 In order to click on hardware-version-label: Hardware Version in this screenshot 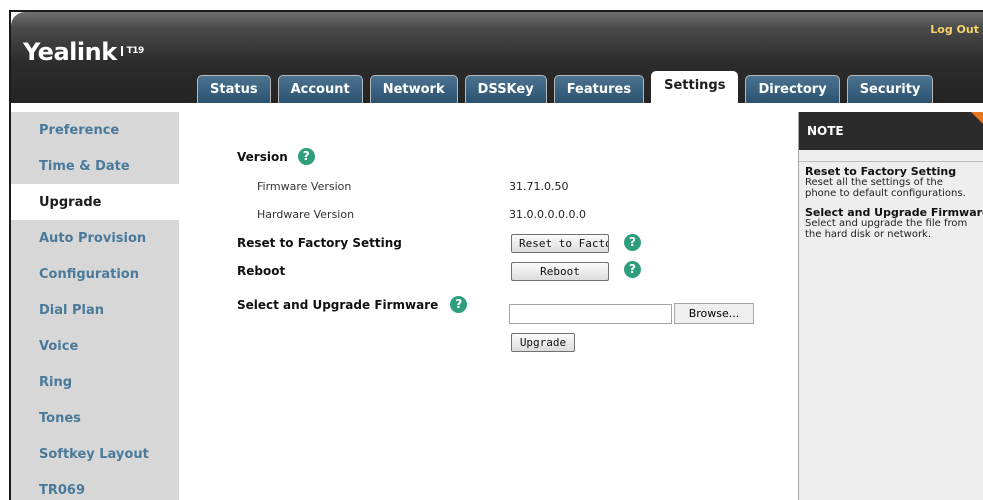, I will do `click(306, 214)`.